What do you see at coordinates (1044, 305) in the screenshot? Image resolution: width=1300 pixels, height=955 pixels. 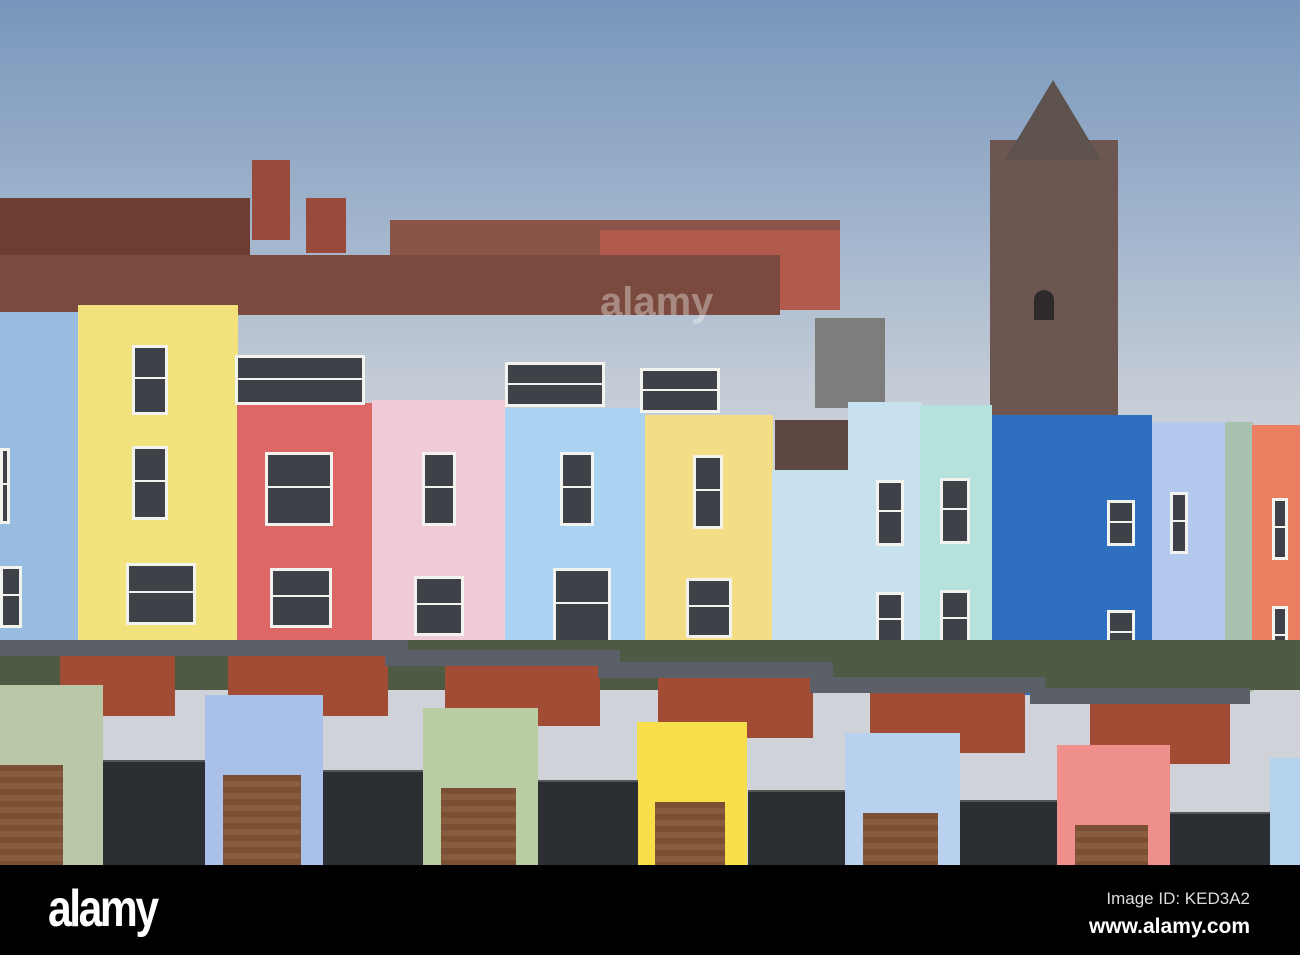 I see `tower-window` at bounding box center [1044, 305].